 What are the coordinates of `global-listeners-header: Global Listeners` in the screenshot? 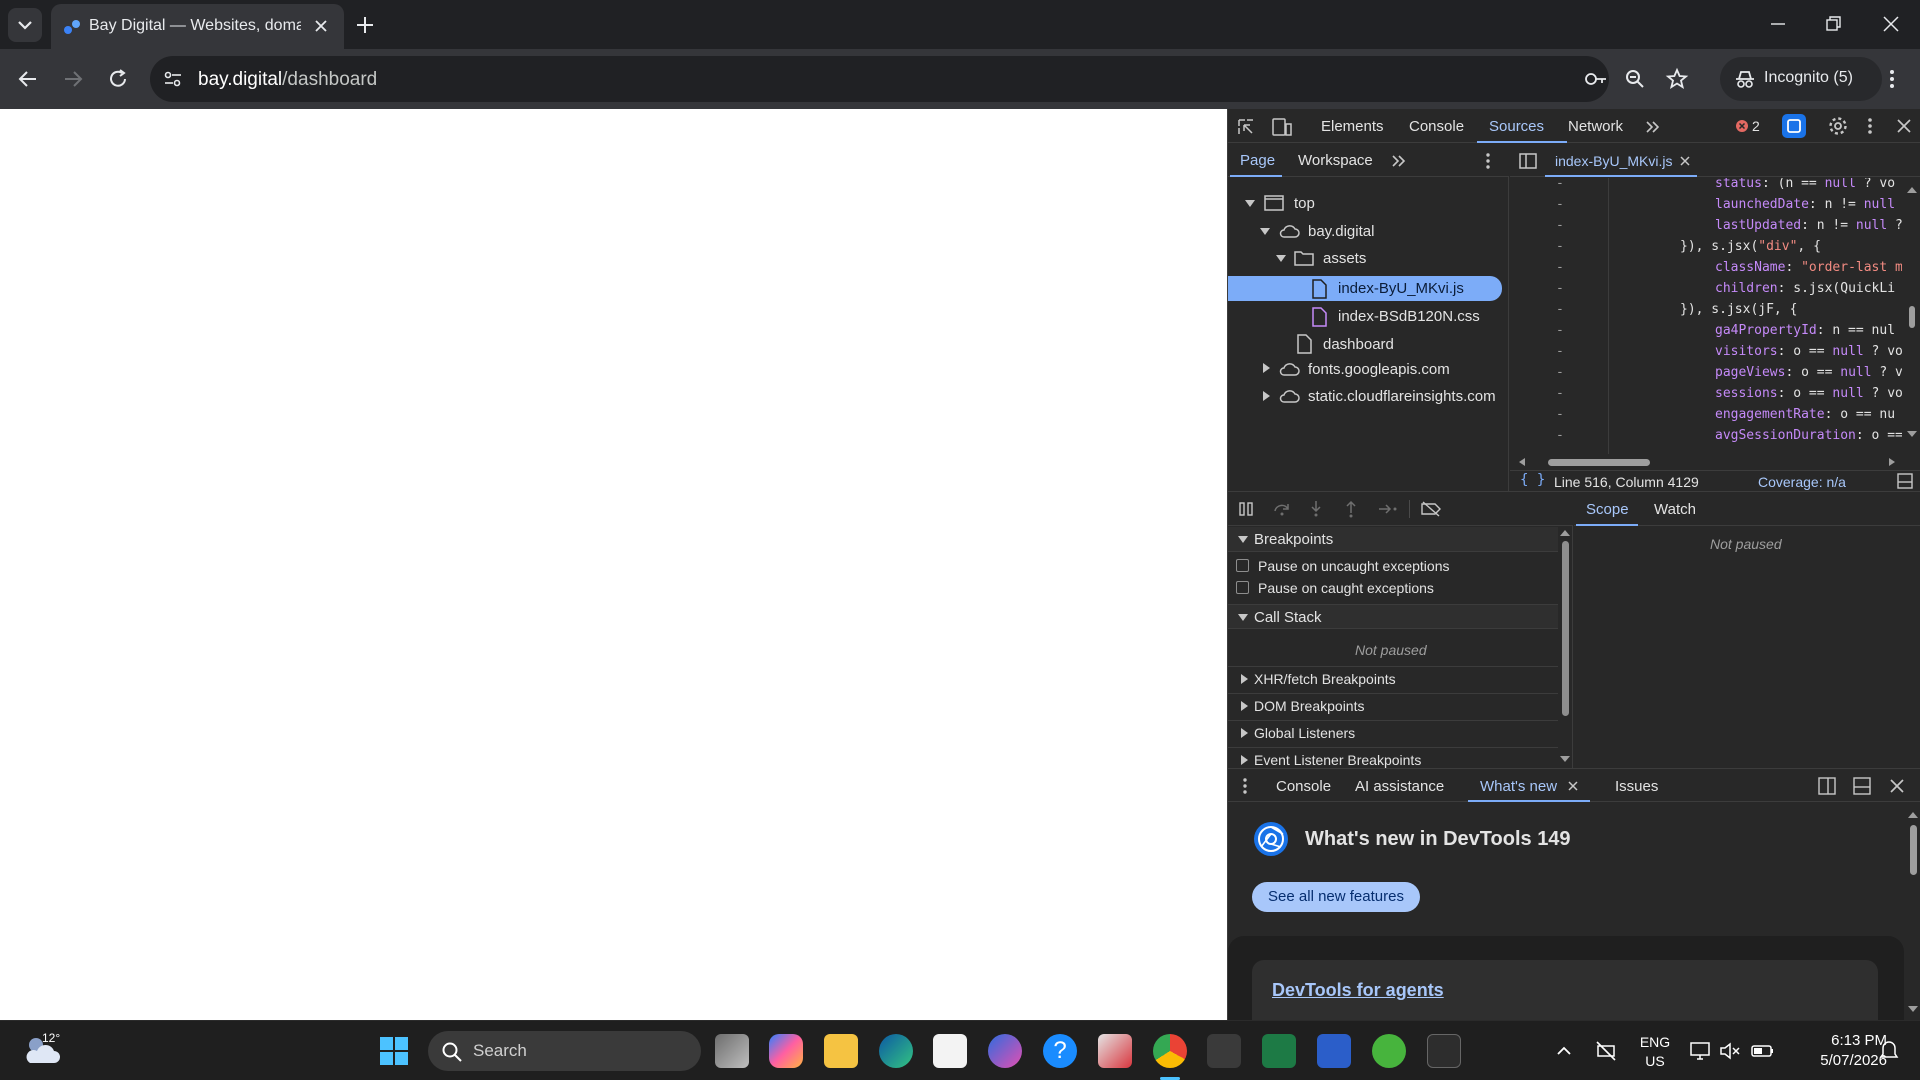 It's located at (1393, 732).